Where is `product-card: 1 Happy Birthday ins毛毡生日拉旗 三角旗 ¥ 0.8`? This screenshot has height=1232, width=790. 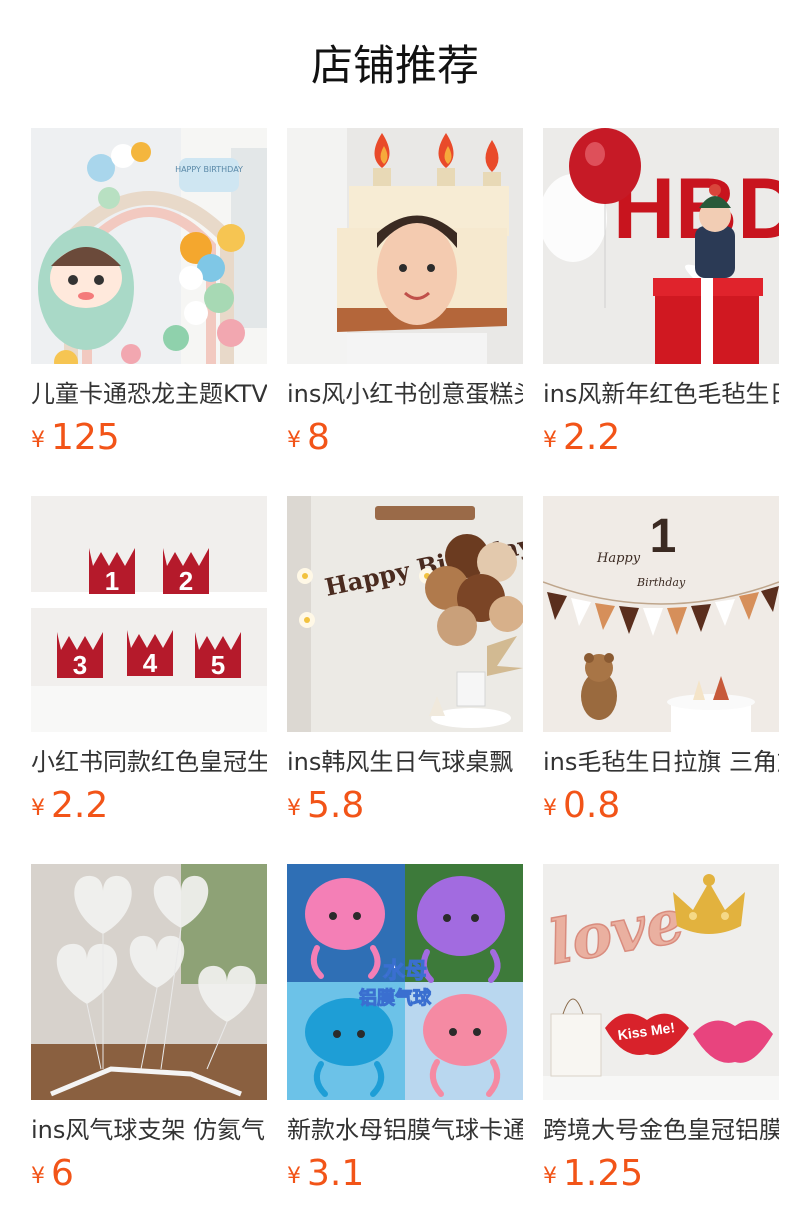 product-card: 1 Happy Birthday ins毛毡生日拉旗 三角旗 ¥ 0.8 is located at coordinates (661, 661).